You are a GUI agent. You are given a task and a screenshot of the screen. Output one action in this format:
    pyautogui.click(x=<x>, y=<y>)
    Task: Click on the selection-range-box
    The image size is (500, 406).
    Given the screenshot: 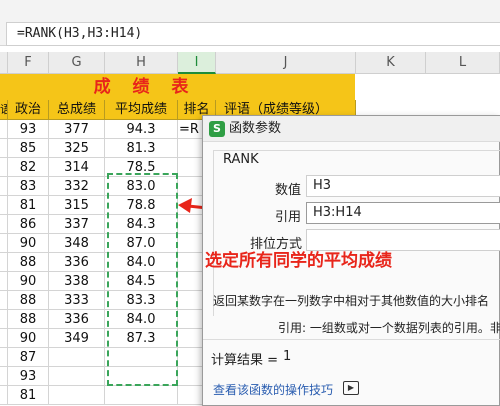 What is the action you would take?
    pyautogui.click(x=142, y=279)
    